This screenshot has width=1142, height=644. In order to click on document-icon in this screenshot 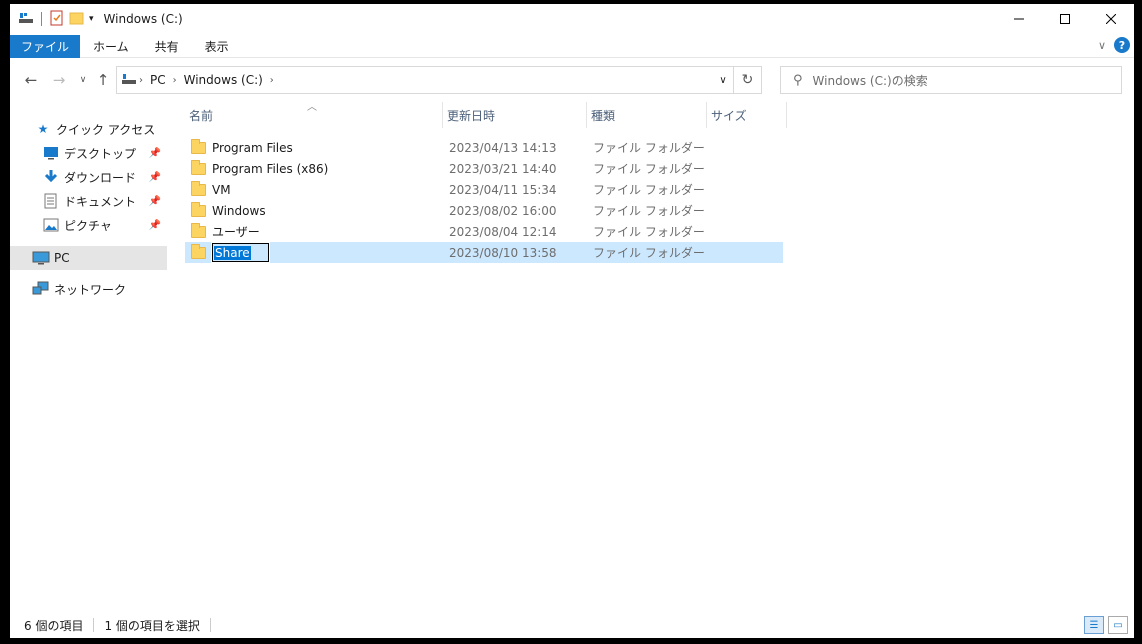, I will do `click(51, 201)`.